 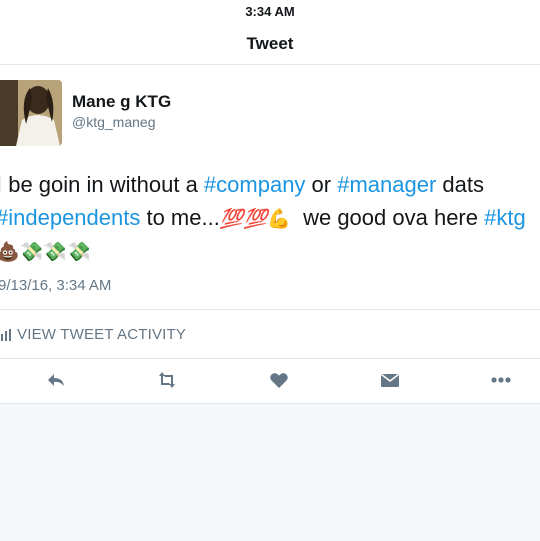 I want to click on tweet-actions-bar, so click(x=270, y=380).